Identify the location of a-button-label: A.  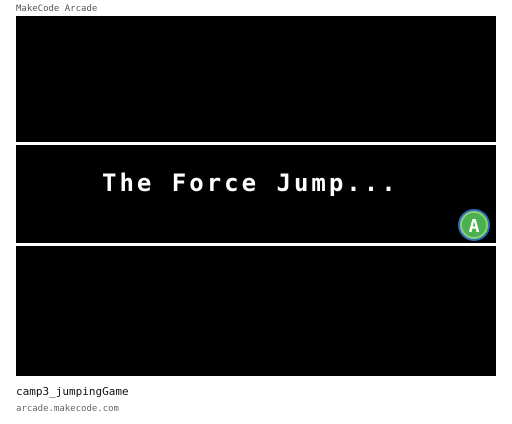
(474, 226).